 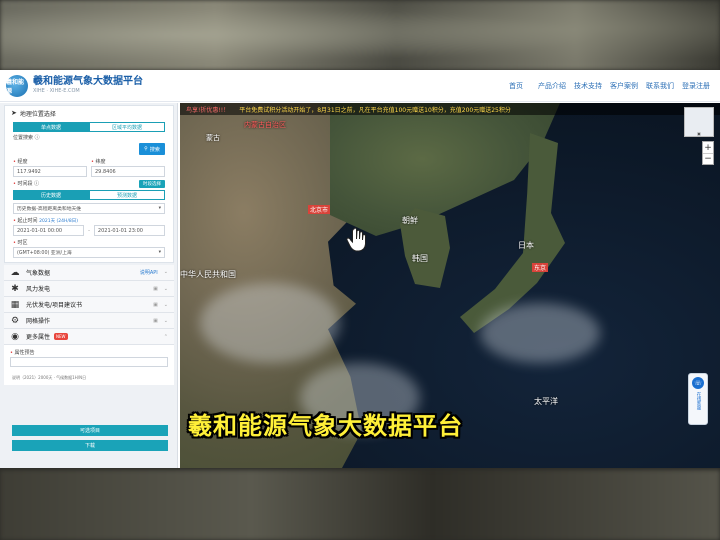 I want to click on feature-accordion: ☁ 气象数据 说明API ⌄ ✱ 风力发电 ▣ ⌄ ▦ 光伏发电/项目建议书 ▣ ⌄, so click(x=89, y=325).